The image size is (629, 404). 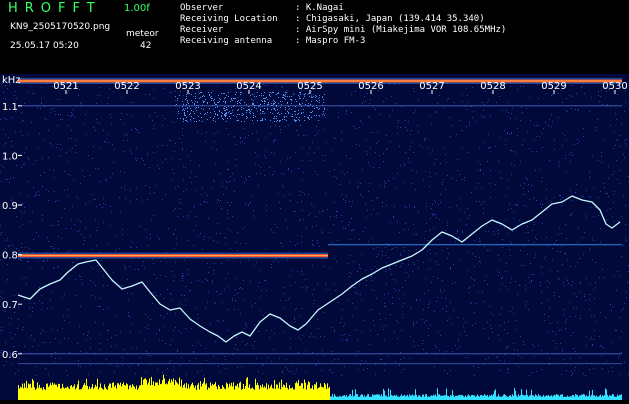 What do you see at coordinates (142, 34) in the screenshot?
I see `meteor-label: meteor` at bounding box center [142, 34].